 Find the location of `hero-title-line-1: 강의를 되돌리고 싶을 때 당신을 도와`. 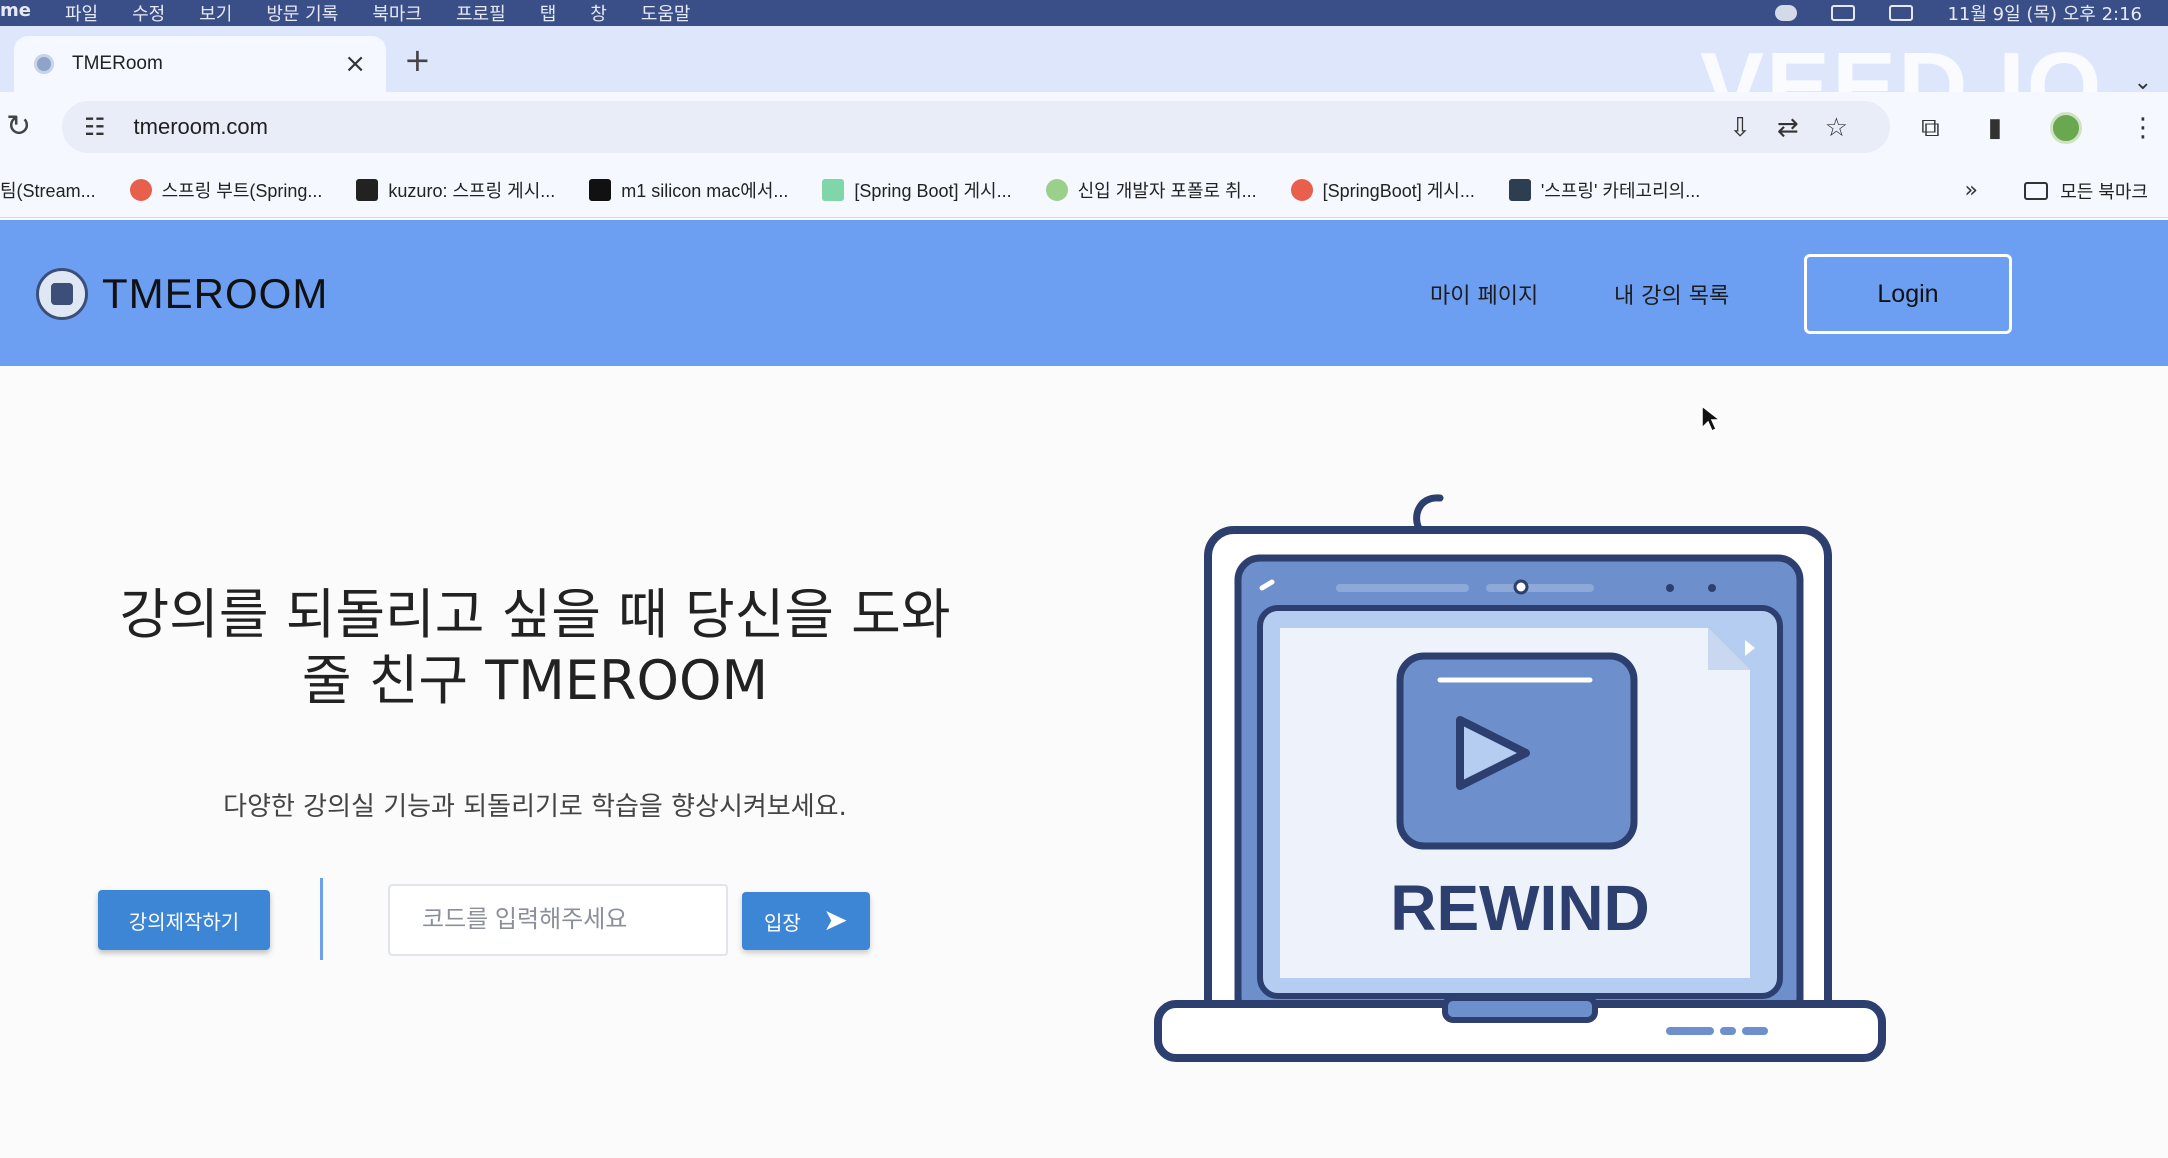

hero-title-line-1: 강의를 되돌리고 싶을 때 당신을 도와 is located at coordinates (535, 614).